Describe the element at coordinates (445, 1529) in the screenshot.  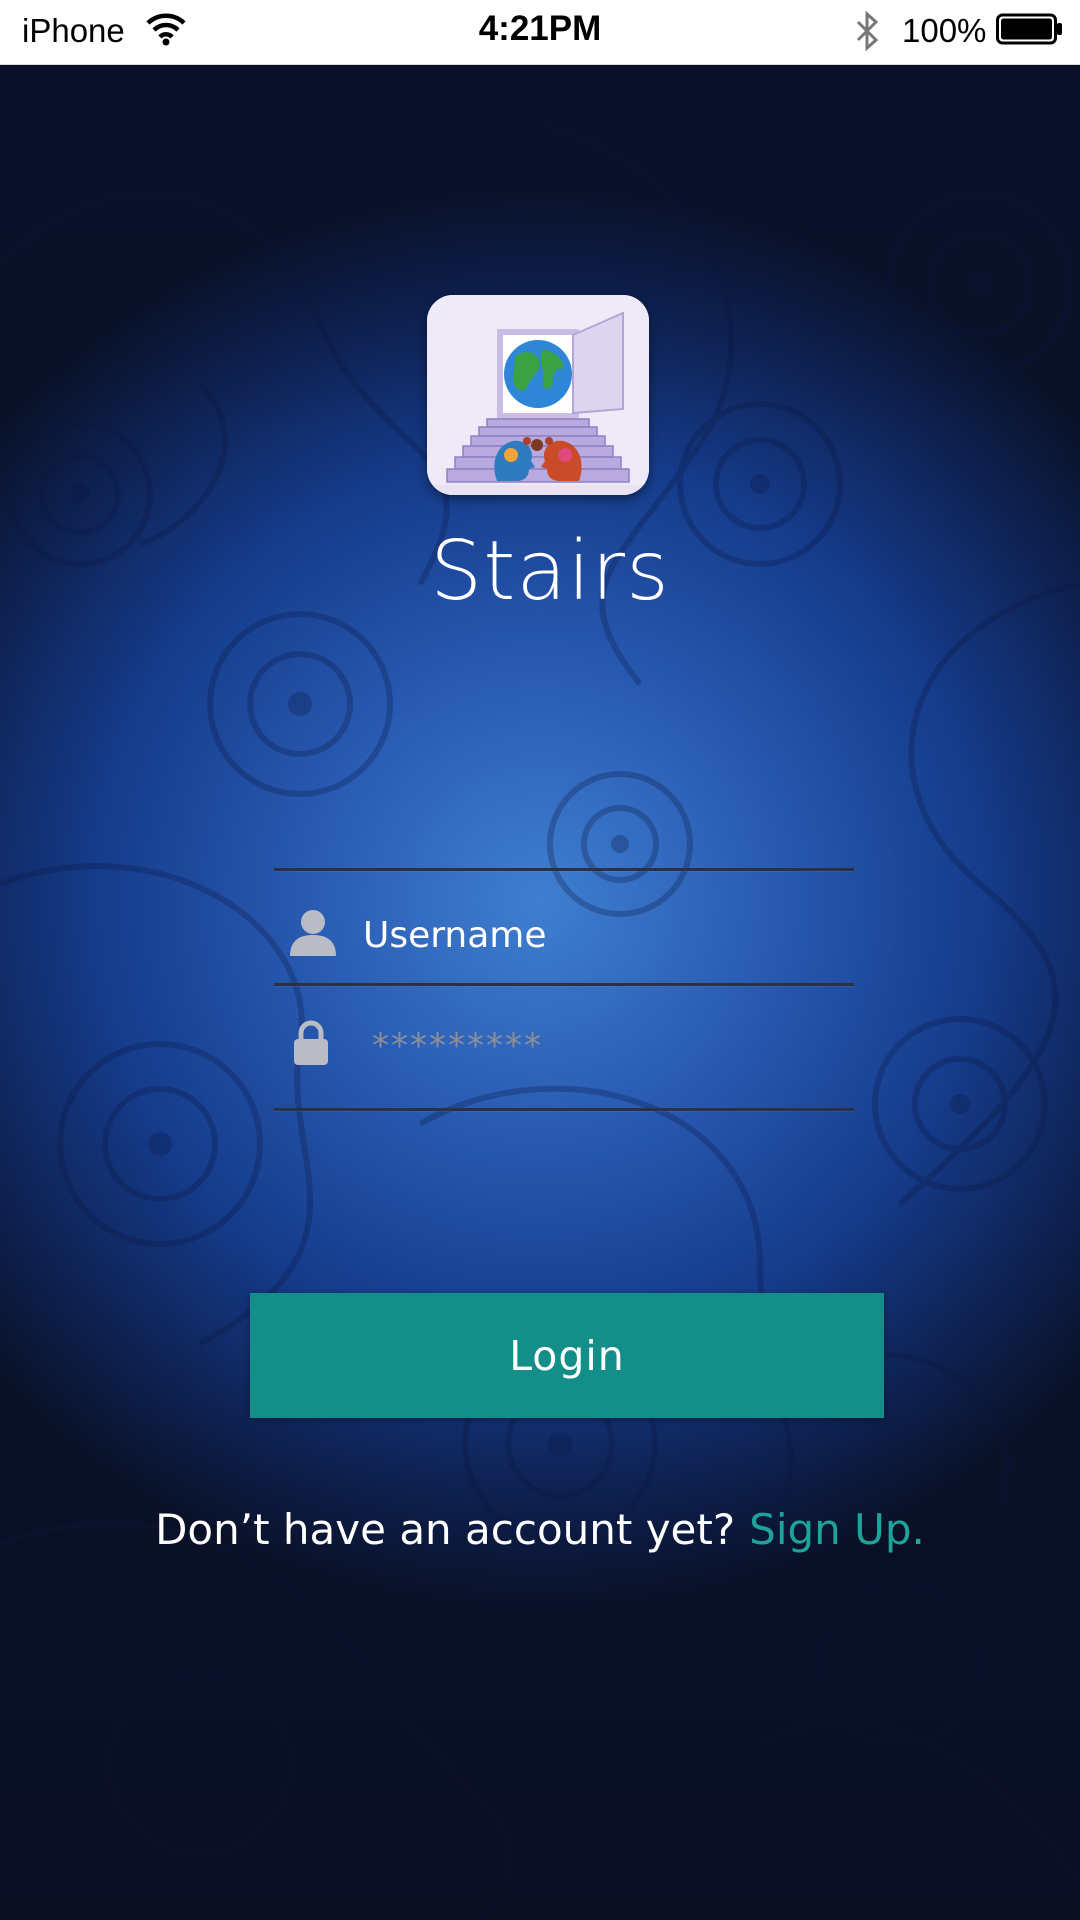
I see `signup-prompt: Don’t have an account yet?` at that location.